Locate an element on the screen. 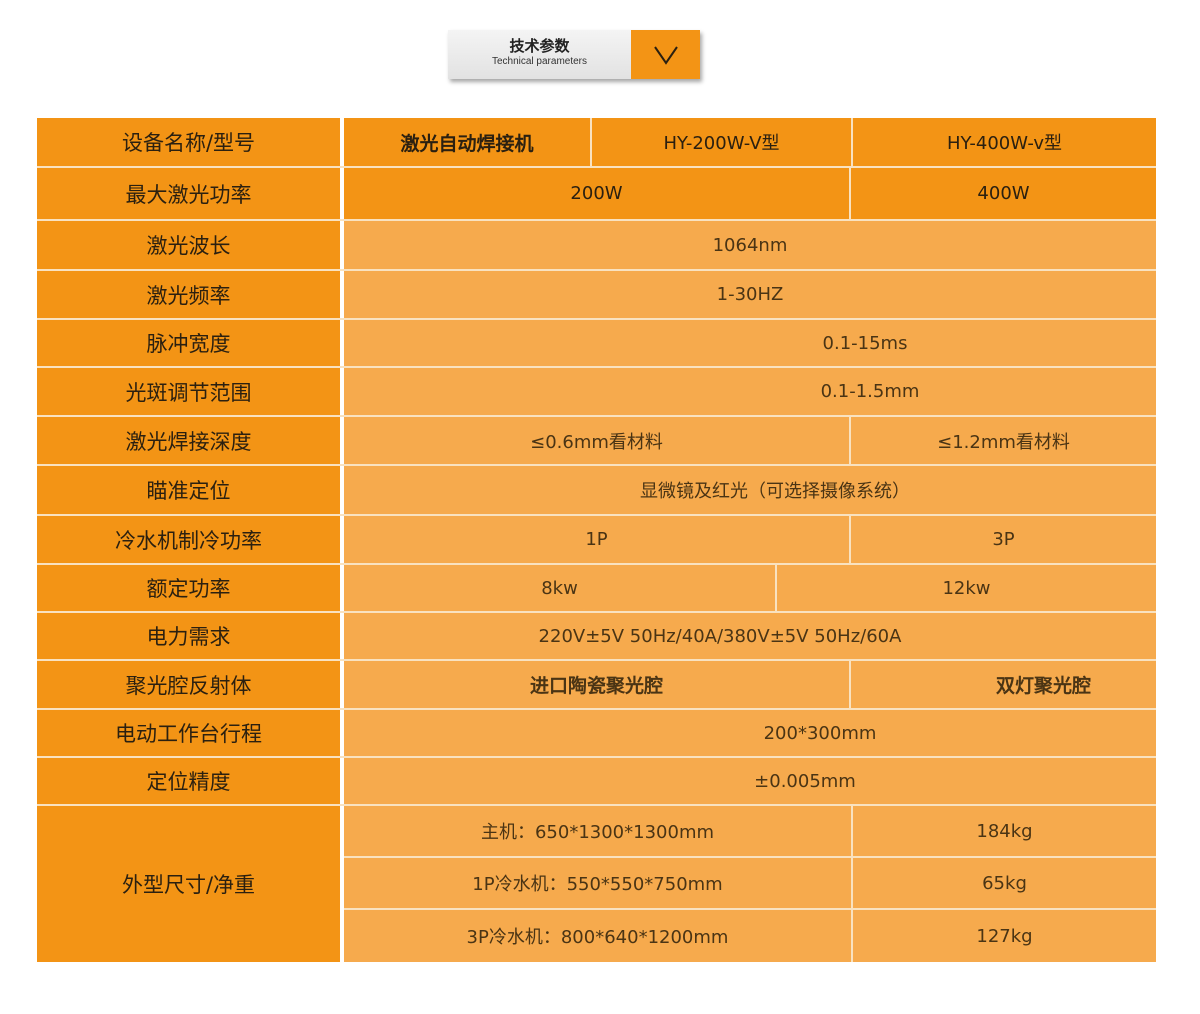 This screenshot has height=1014, width=1200. table-row-wavelength: 激光波长 1064nm is located at coordinates (596, 246).